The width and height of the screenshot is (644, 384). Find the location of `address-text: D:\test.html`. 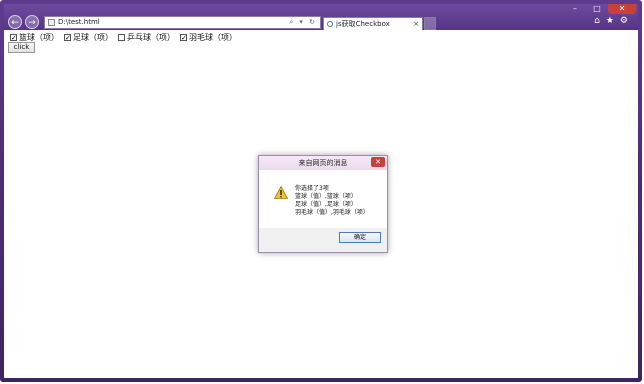

address-text: D:\test.html is located at coordinates (79, 22).